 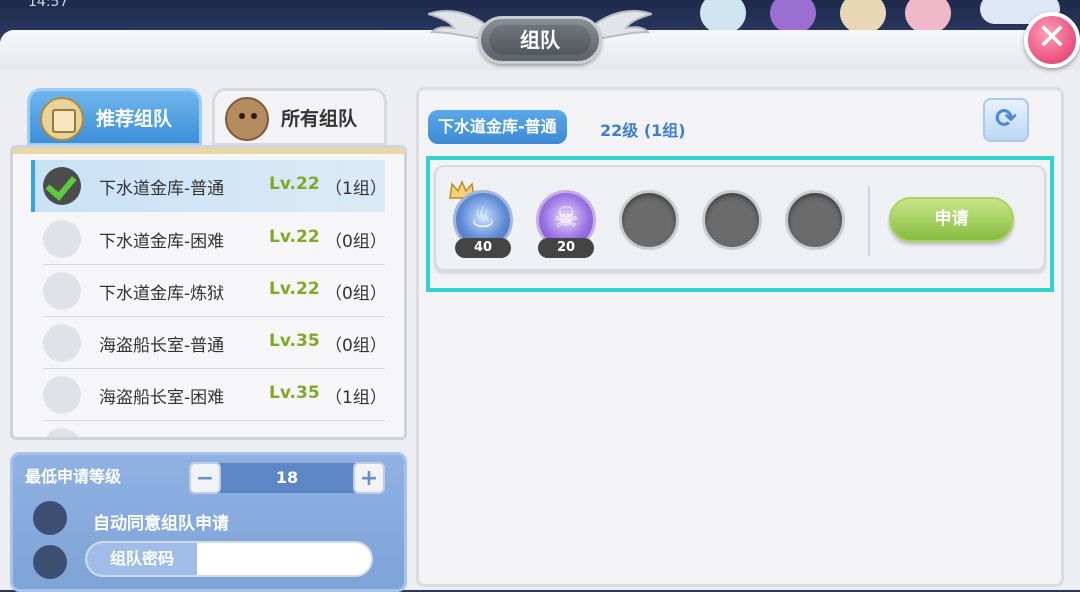 What do you see at coordinates (229, 559) in the screenshot?
I see `team-password-field: 组队密码` at bounding box center [229, 559].